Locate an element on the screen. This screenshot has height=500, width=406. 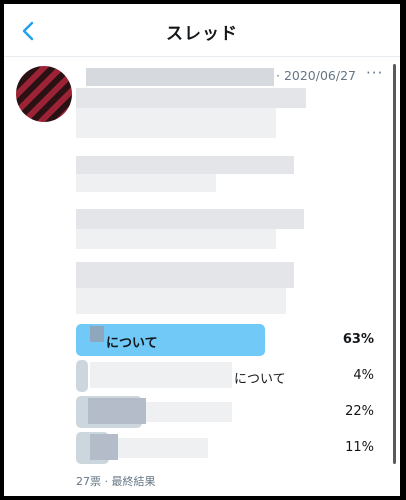
poll-option-2: について 4% is located at coordinates (226, 376).